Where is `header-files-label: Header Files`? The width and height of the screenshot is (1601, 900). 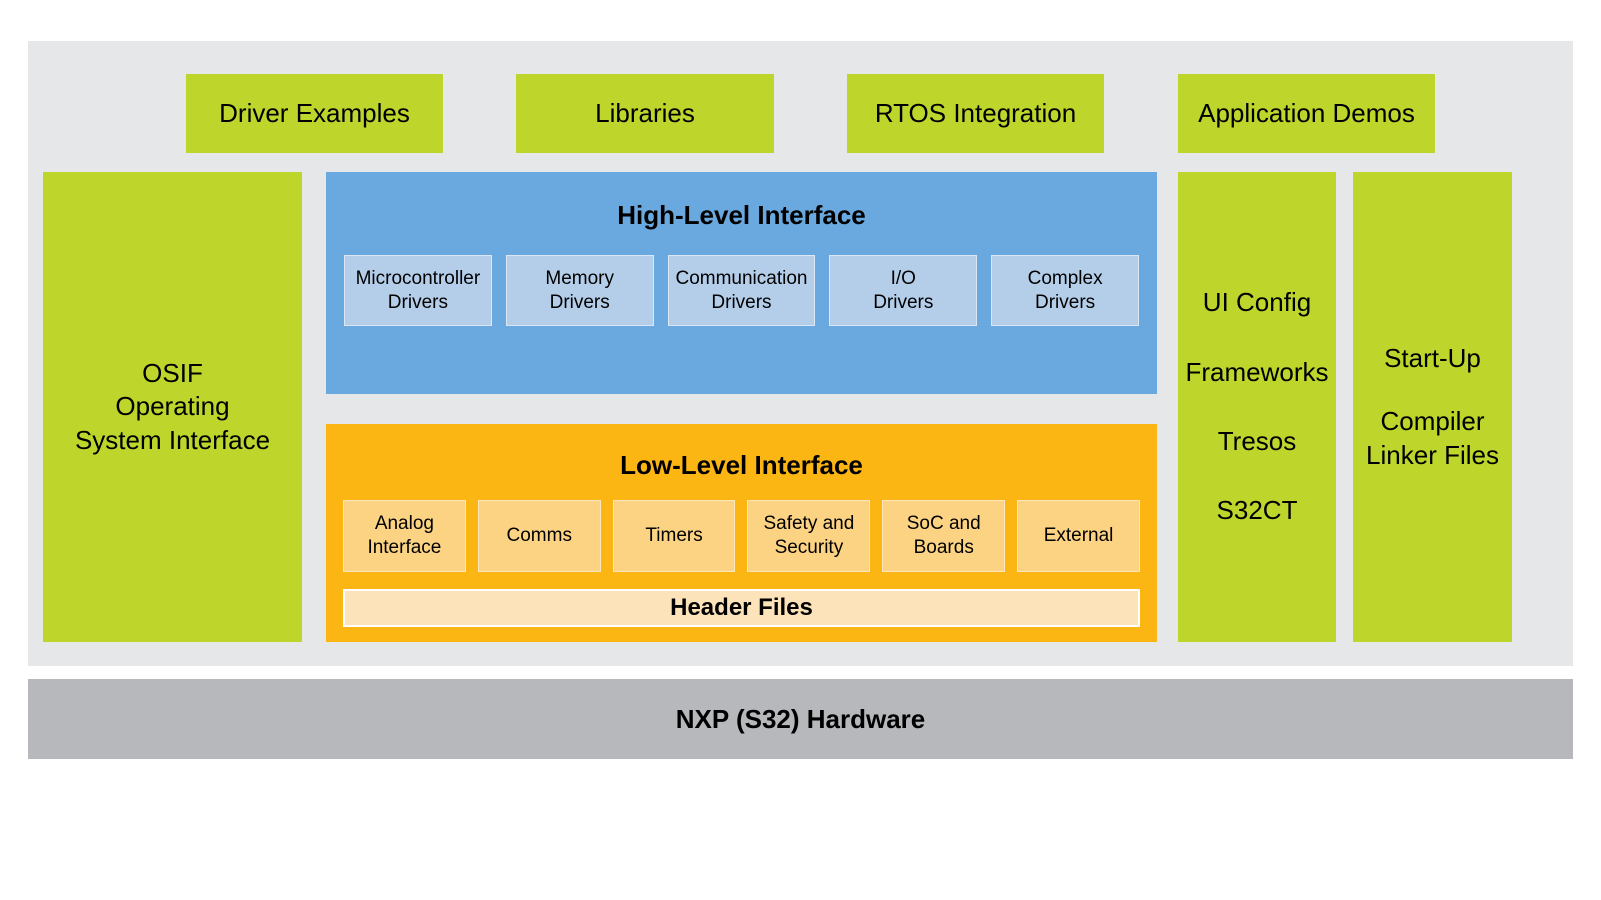 header-files-label: Header Files is located at coordinates (741, 607).